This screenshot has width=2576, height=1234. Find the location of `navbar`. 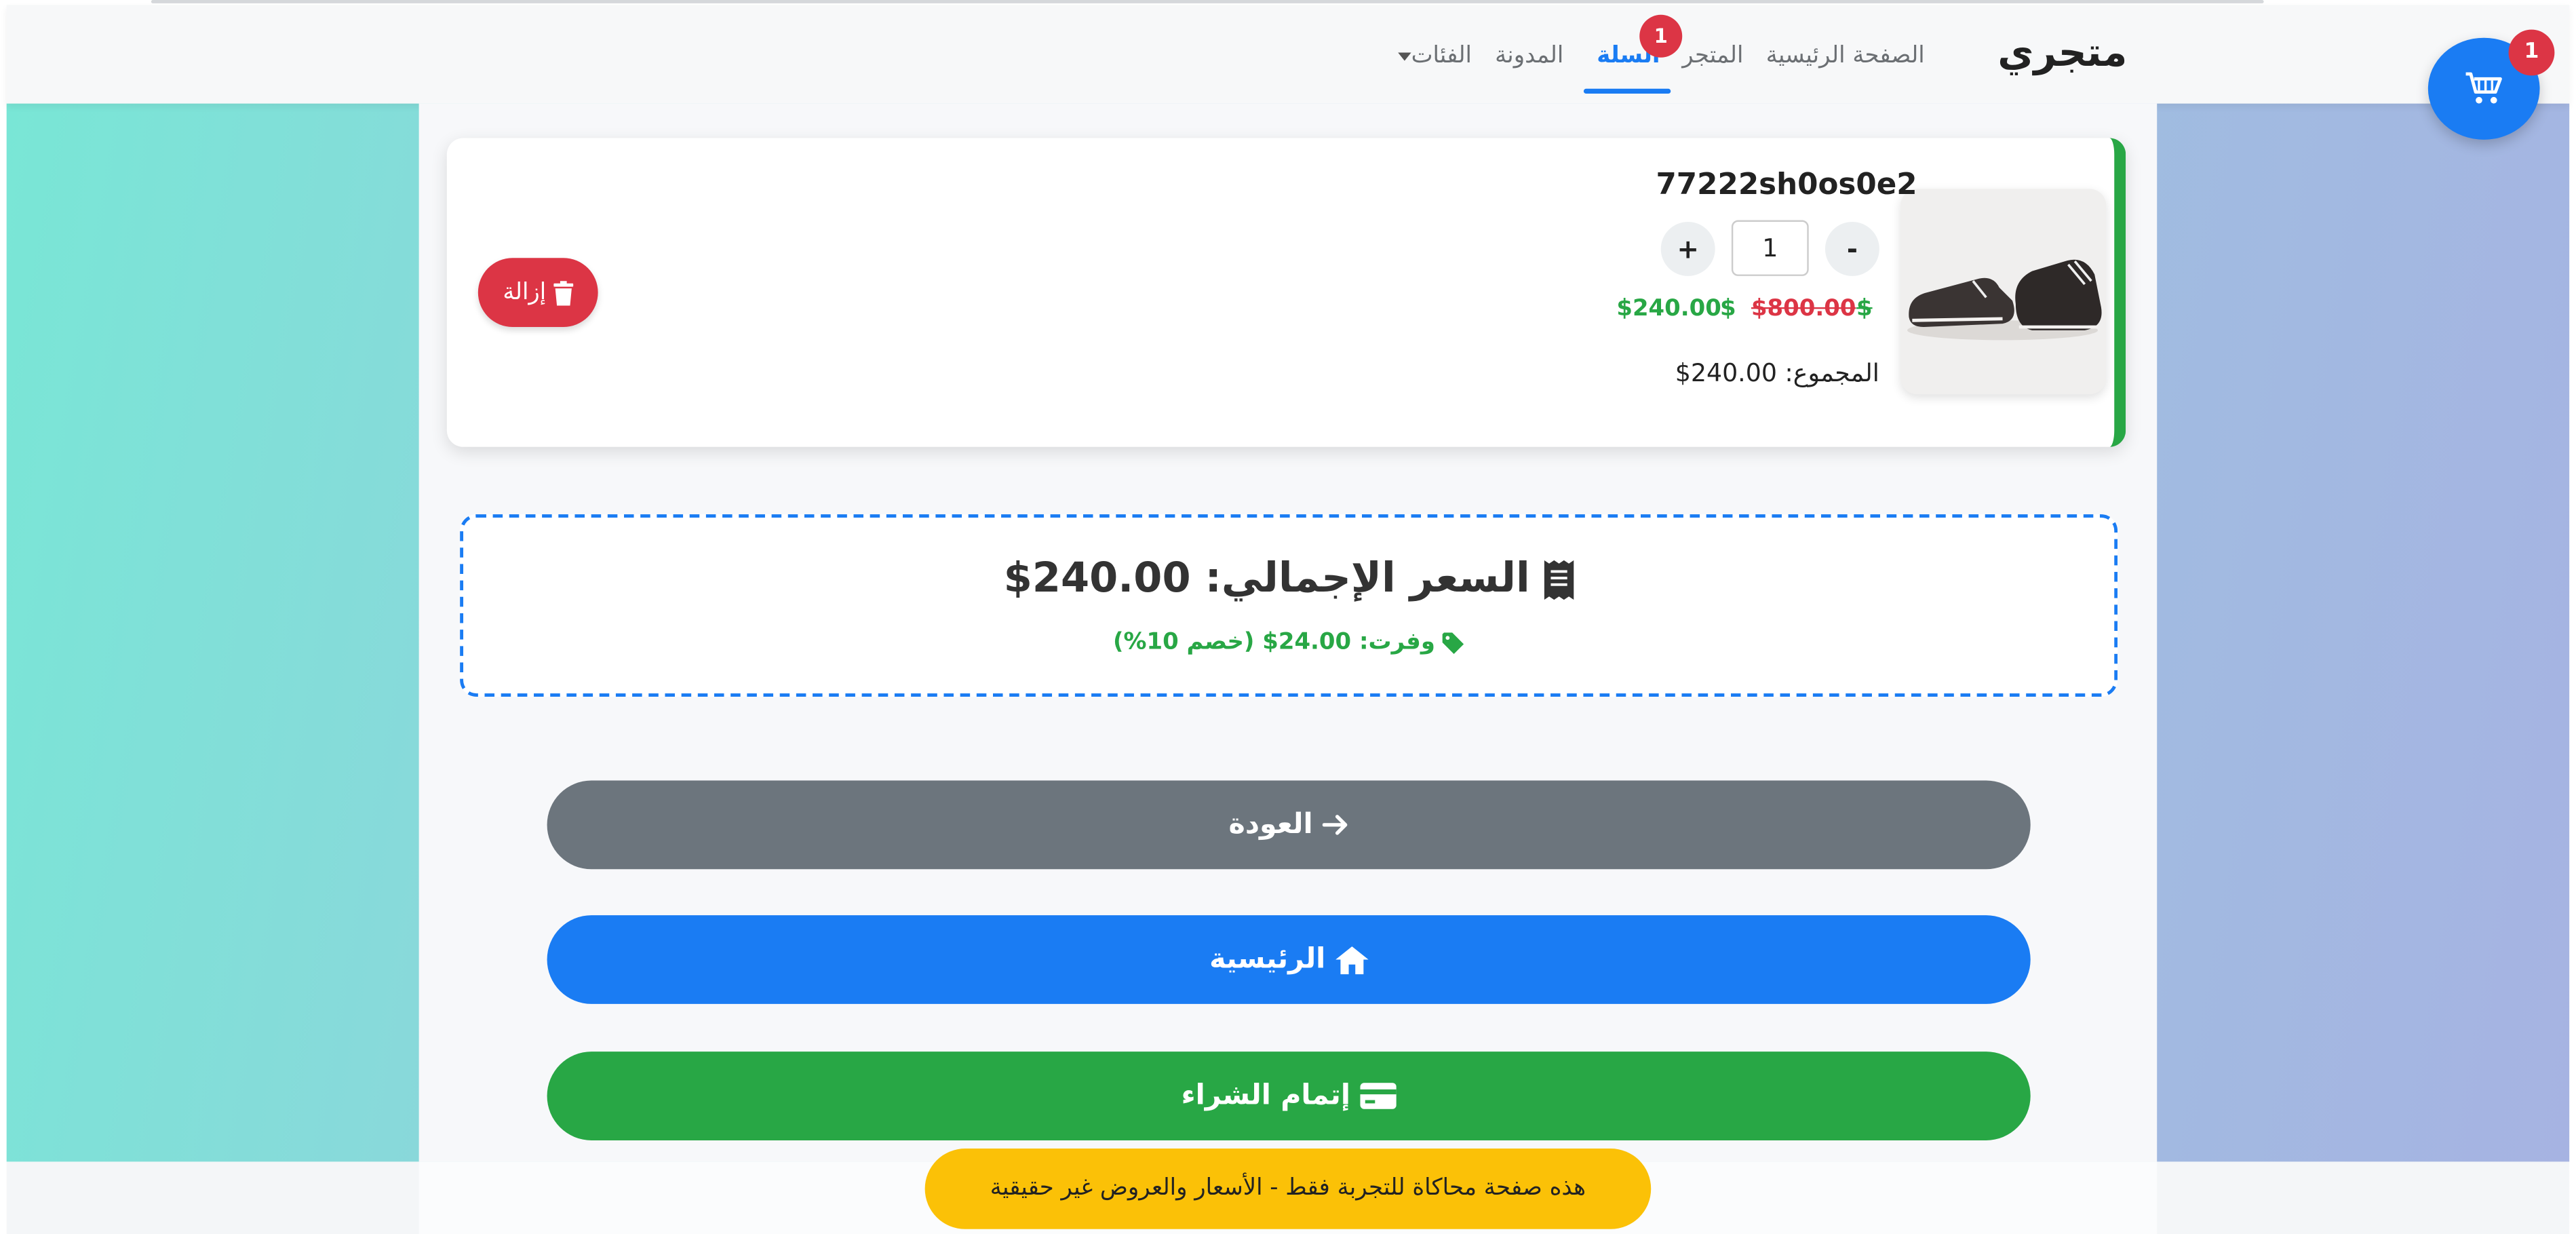

navbar is located at coordinates (1288, 54).